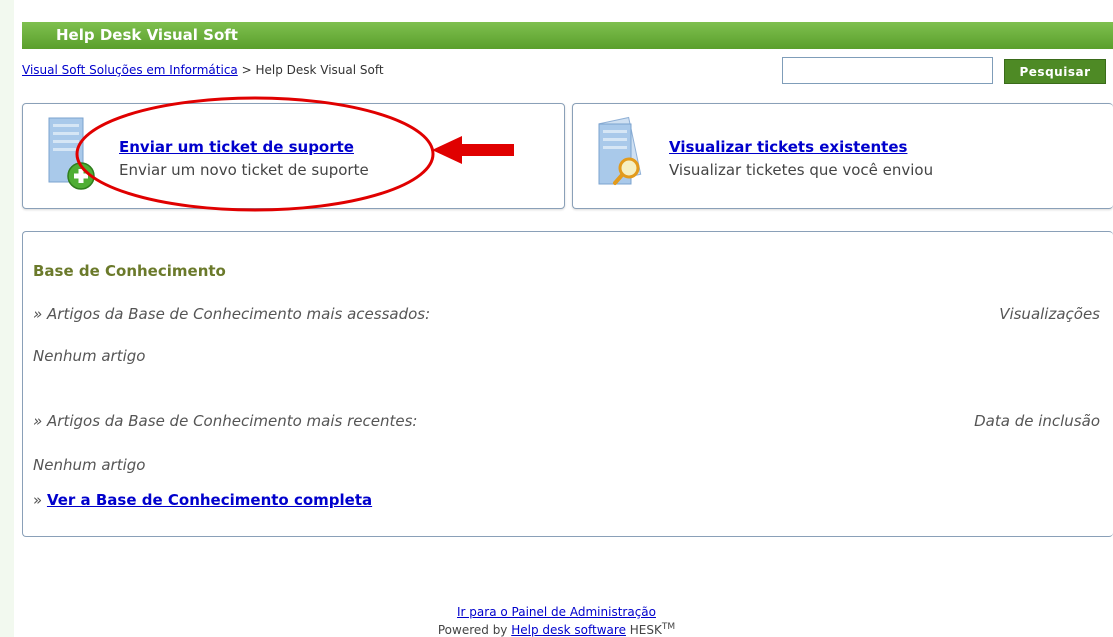 The image size is (1113, 637). What do you see at coordinates (567, 35) in the screenshot?
I see `header-bar: Help Desk Visual Soft` at bounding box center [567, 35].